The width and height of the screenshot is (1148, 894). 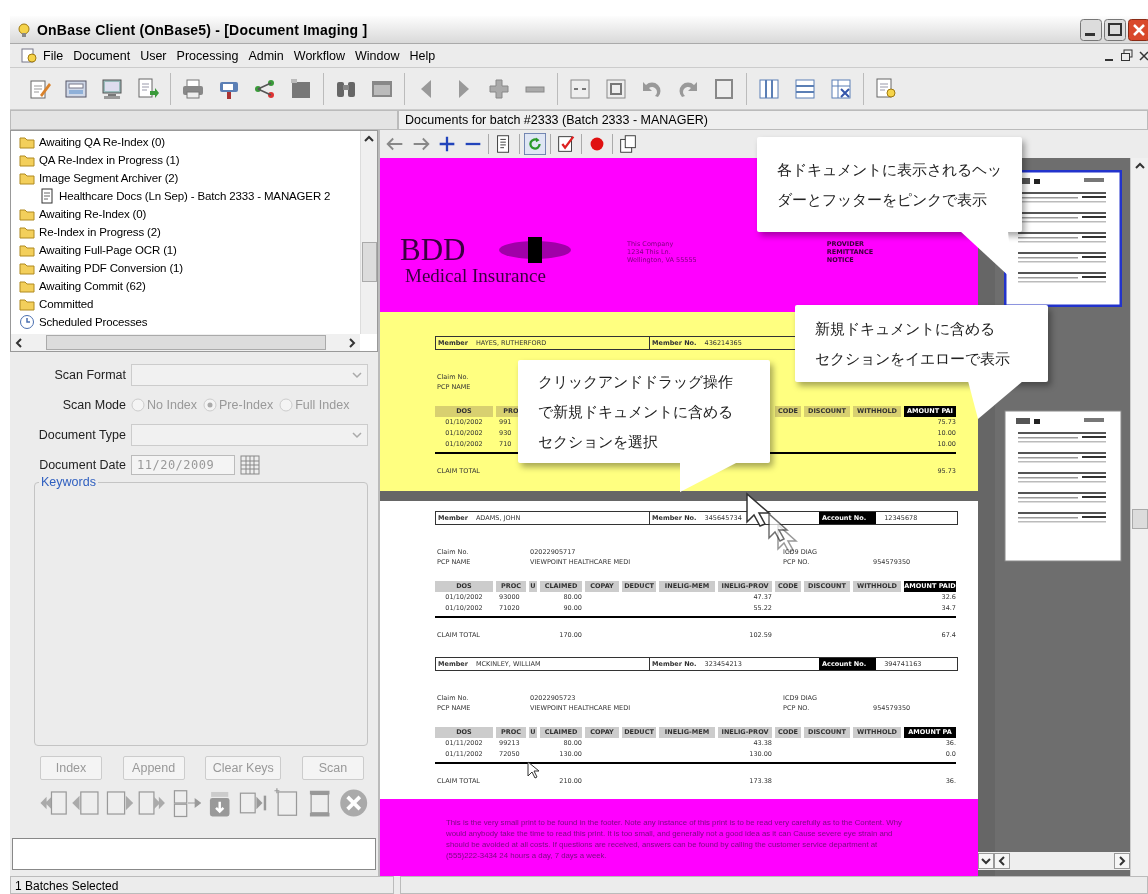 I want to click on tree-item: Image Segment Archiver (2), so click(x=109, y=178).